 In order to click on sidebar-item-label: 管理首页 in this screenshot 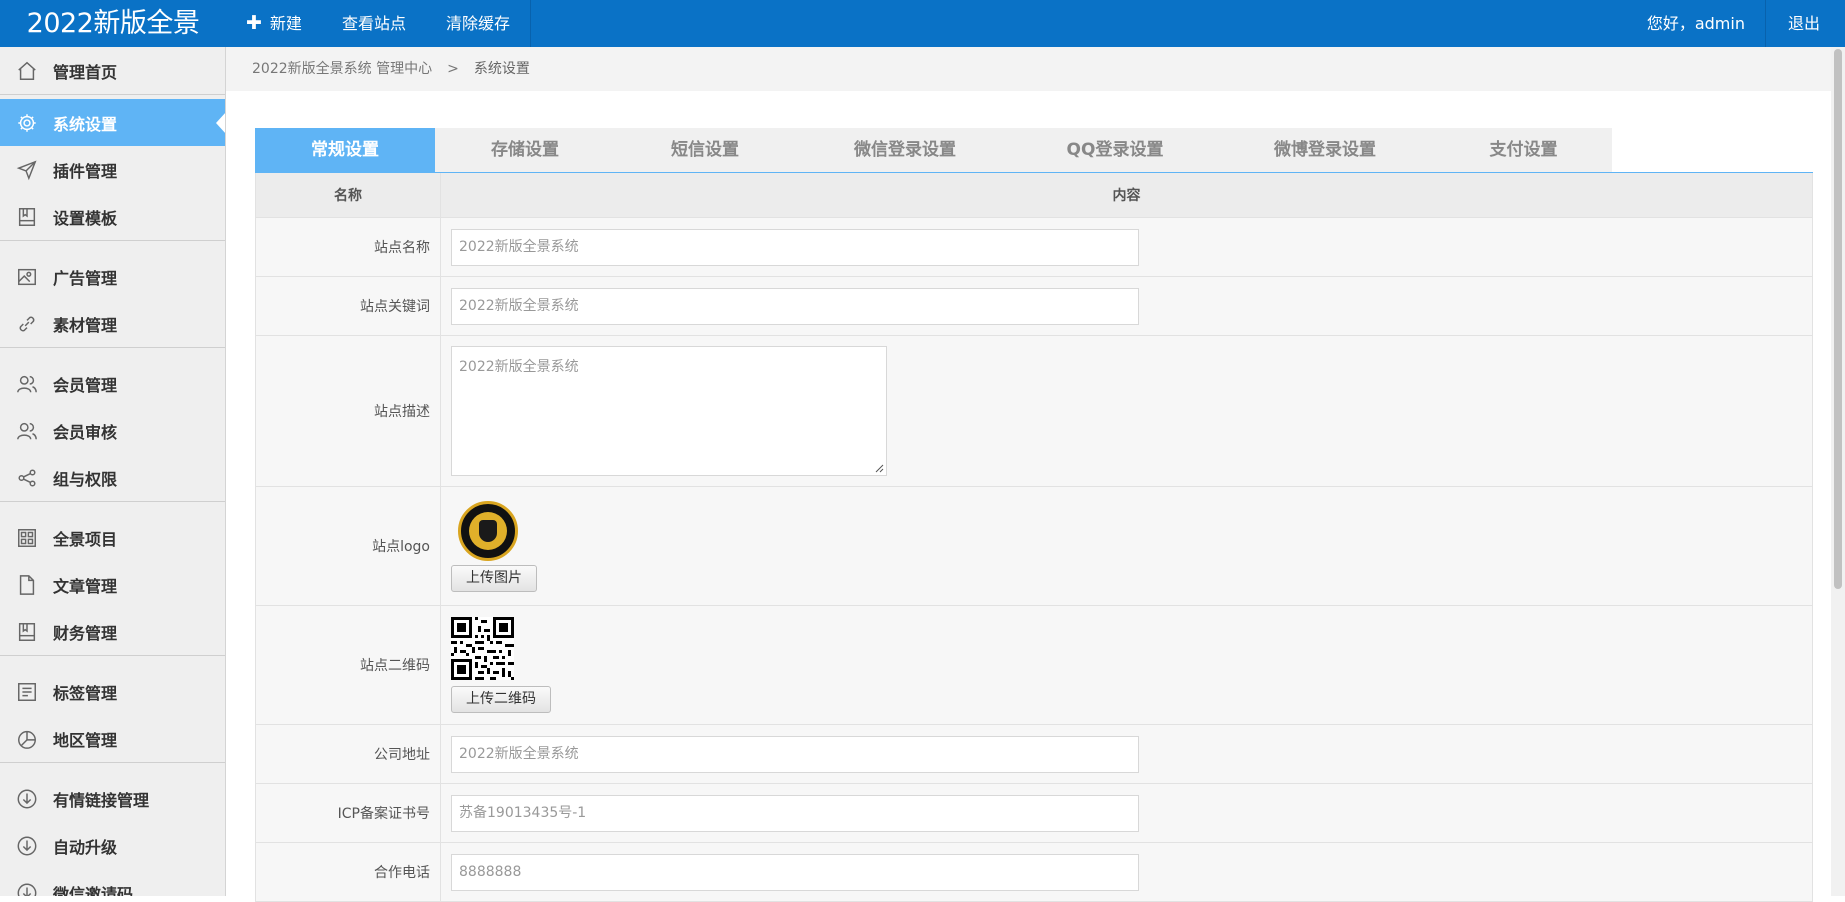, I will do `click(85, 72)`.